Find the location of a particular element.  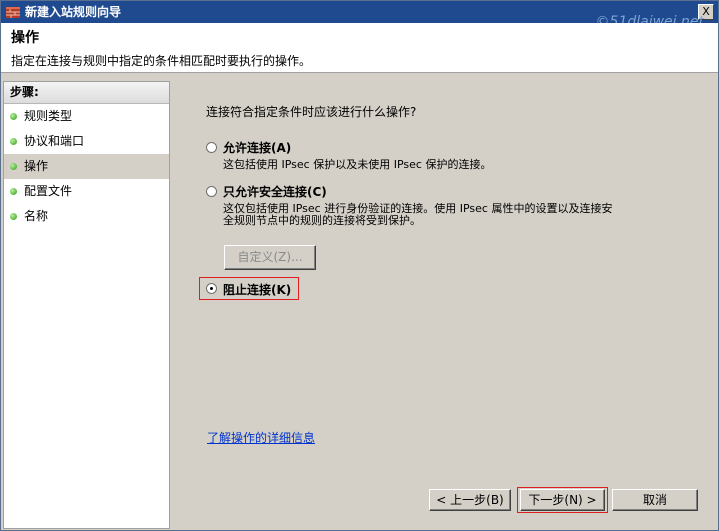

page-title: 操作 is located at coordinates (25, 38).